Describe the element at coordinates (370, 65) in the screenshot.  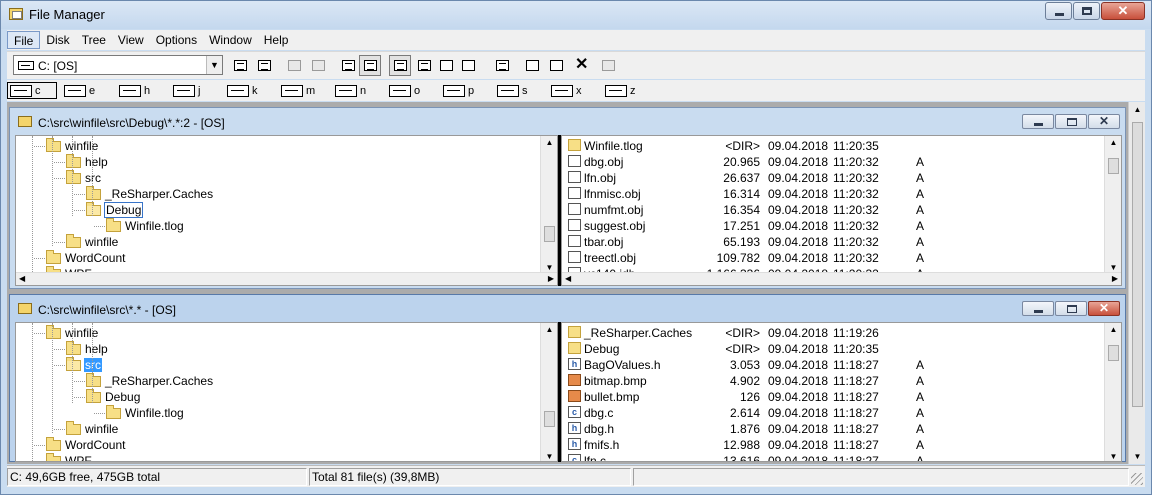
I see `list-view-button` at that location.